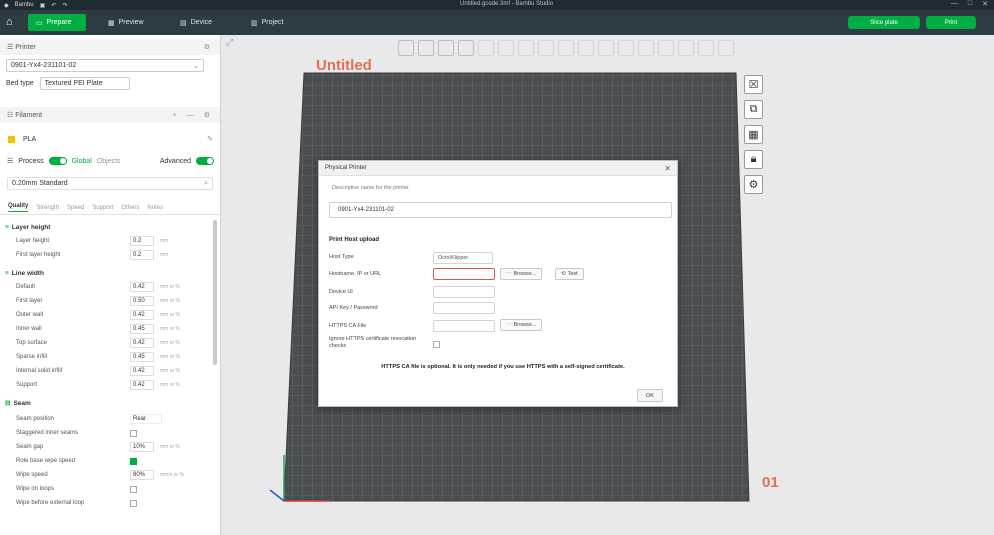 The image size is (994, 535). What do you see at coordinates (464, 308) in the screenshot?
I see `api-key-input` at bounding box center [464, 308].